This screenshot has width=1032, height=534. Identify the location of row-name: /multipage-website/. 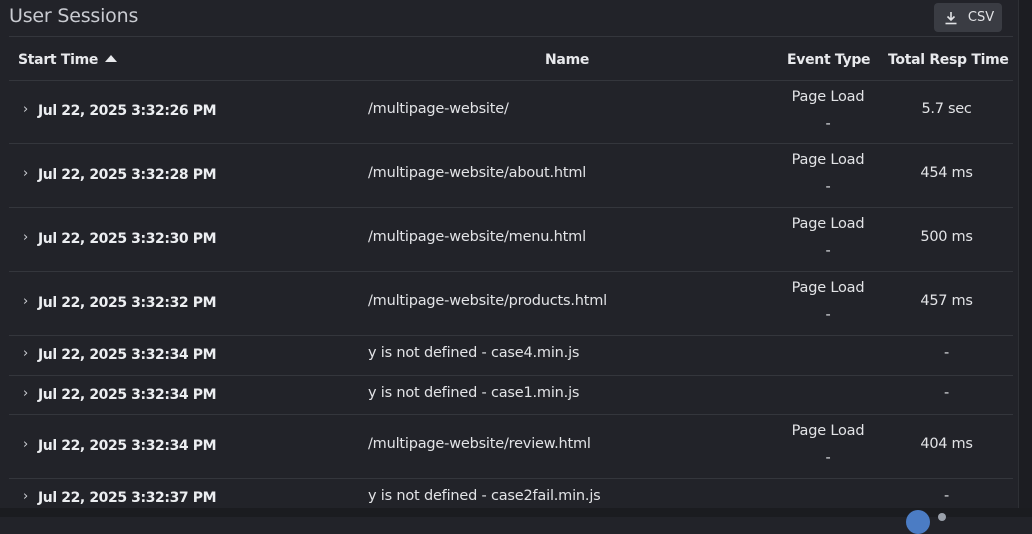
(438, 109).